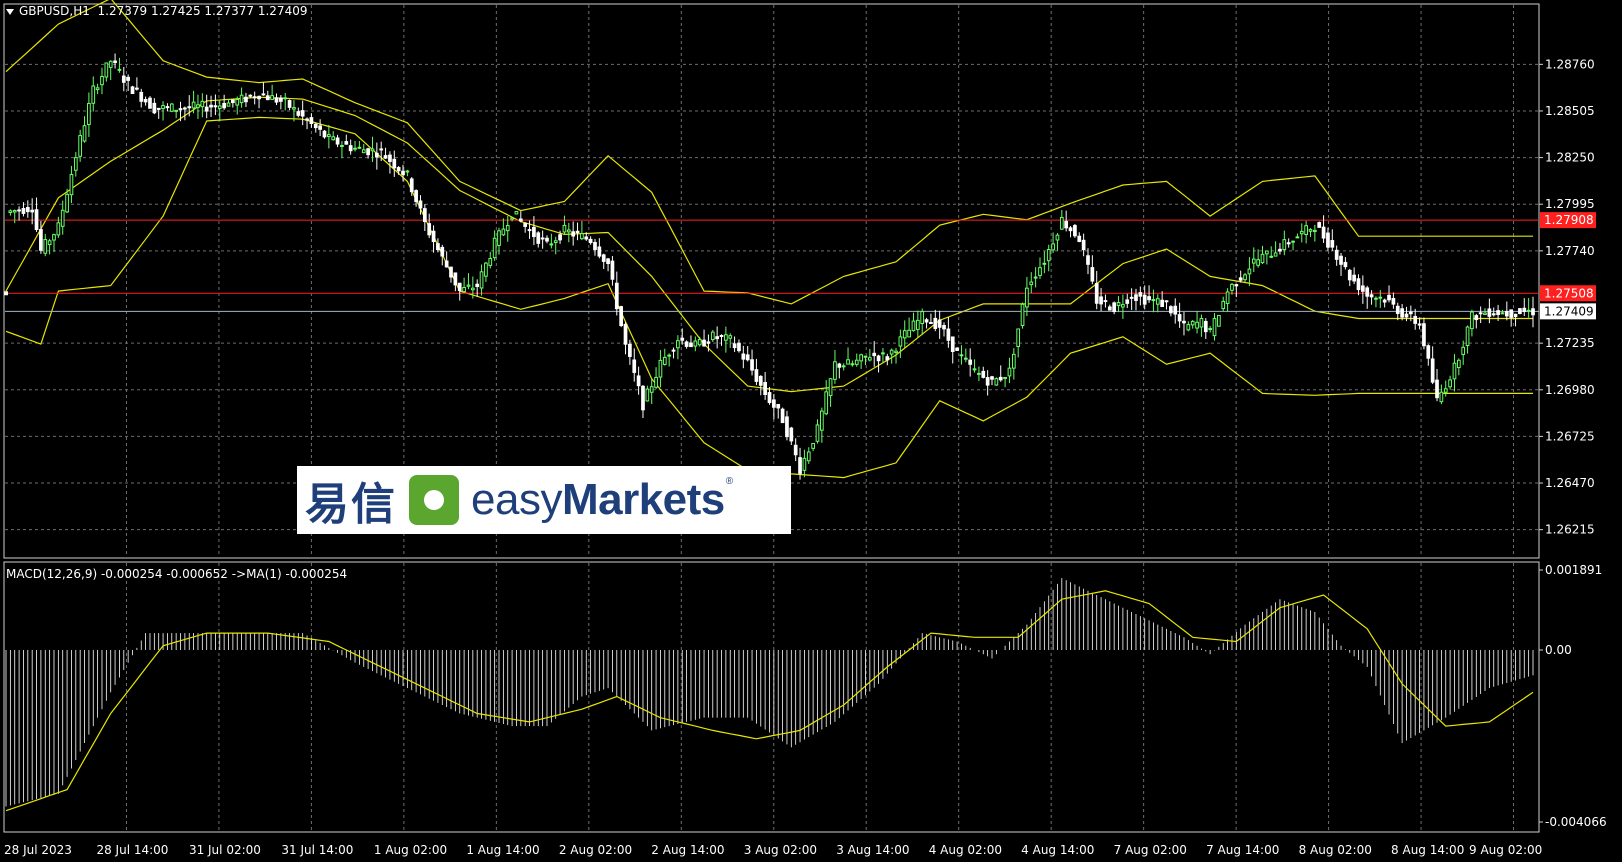  I want to click on time-axis-label: 28 Jul 2023, so click(38, 850).